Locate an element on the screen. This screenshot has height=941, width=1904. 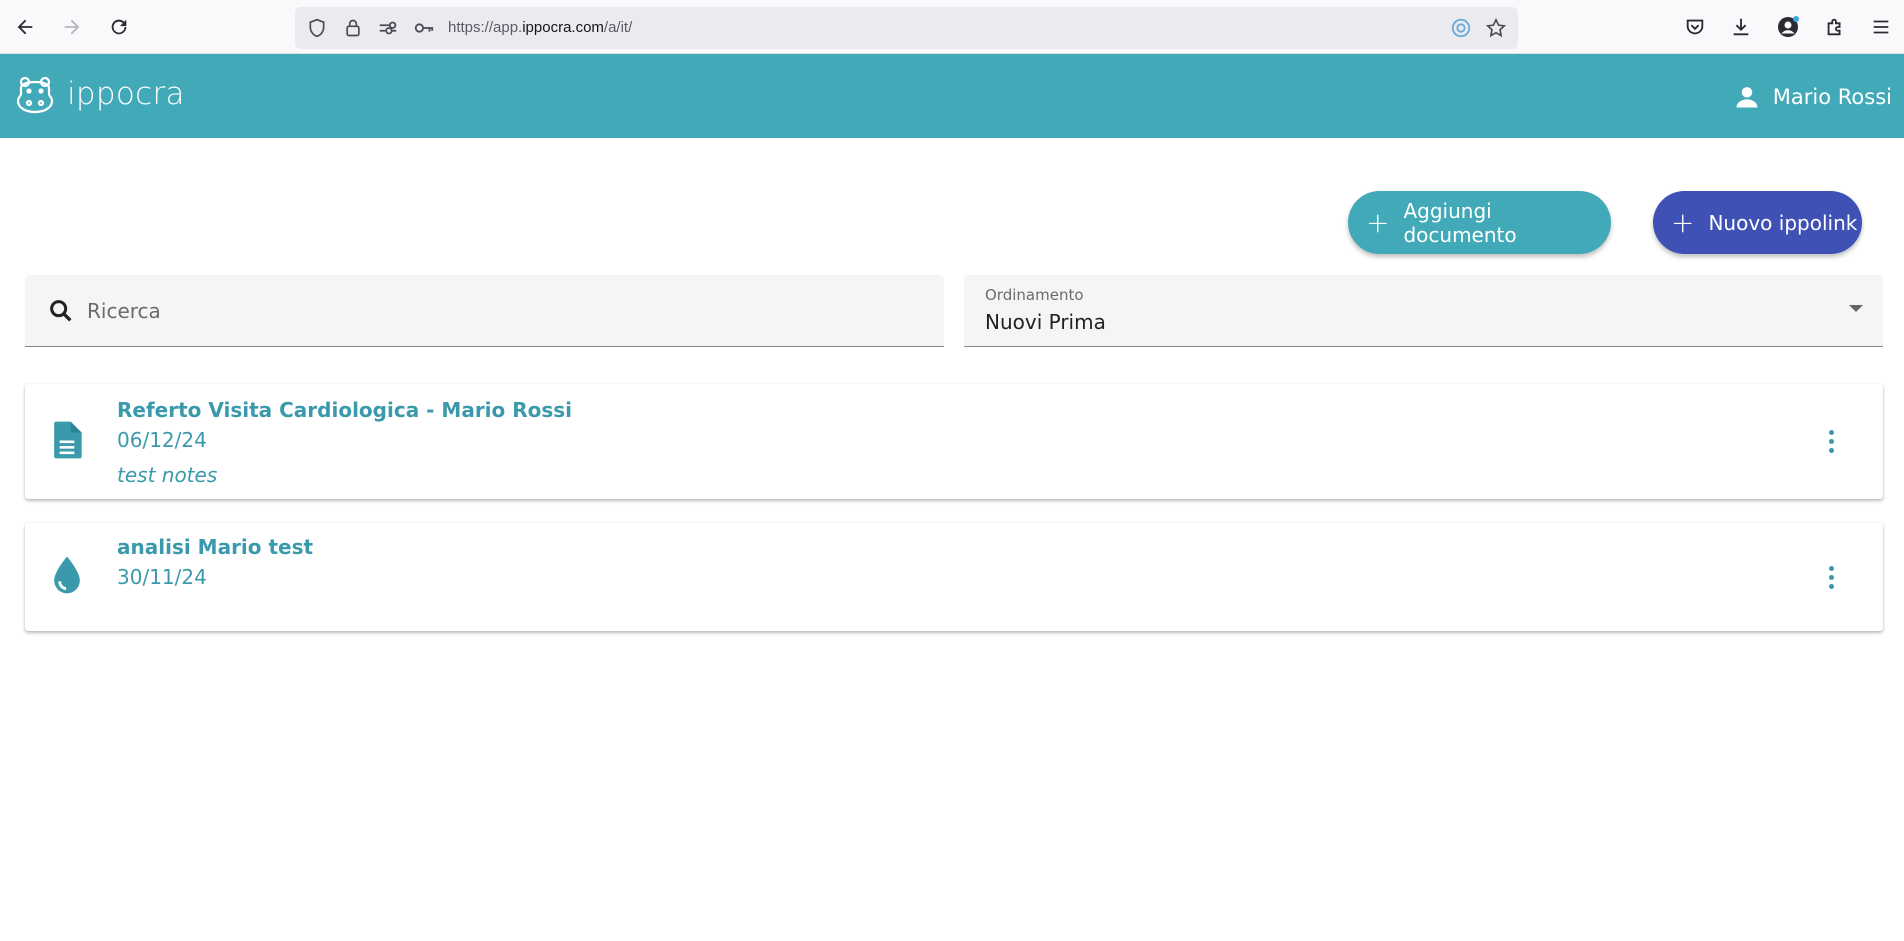
account-icon is located at coordinates (1788, 26).